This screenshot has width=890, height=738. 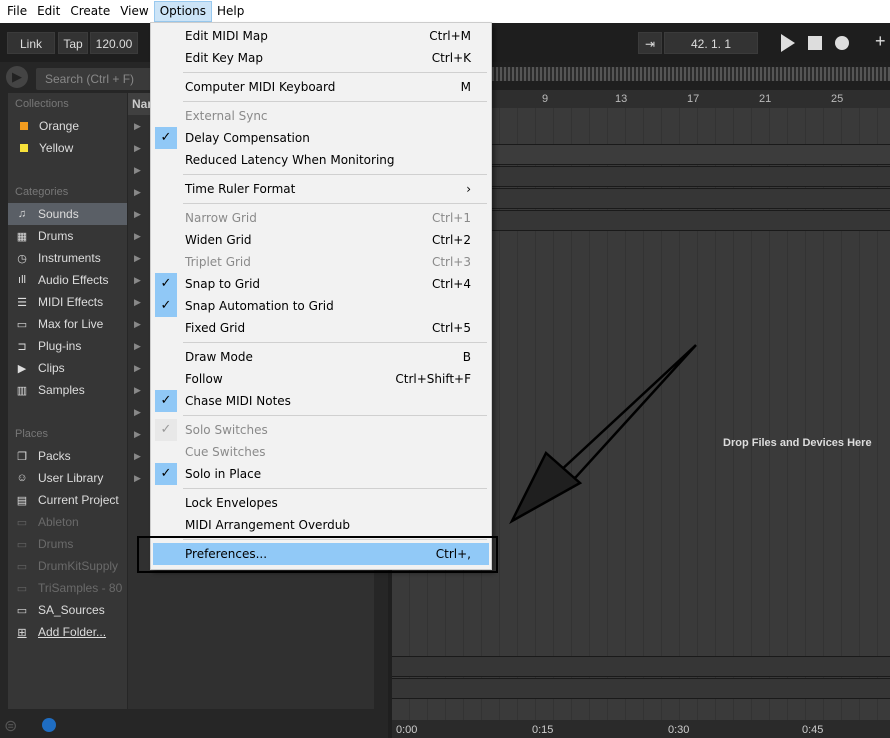 I want to click on preview-icon, so click(x=49, y=725).